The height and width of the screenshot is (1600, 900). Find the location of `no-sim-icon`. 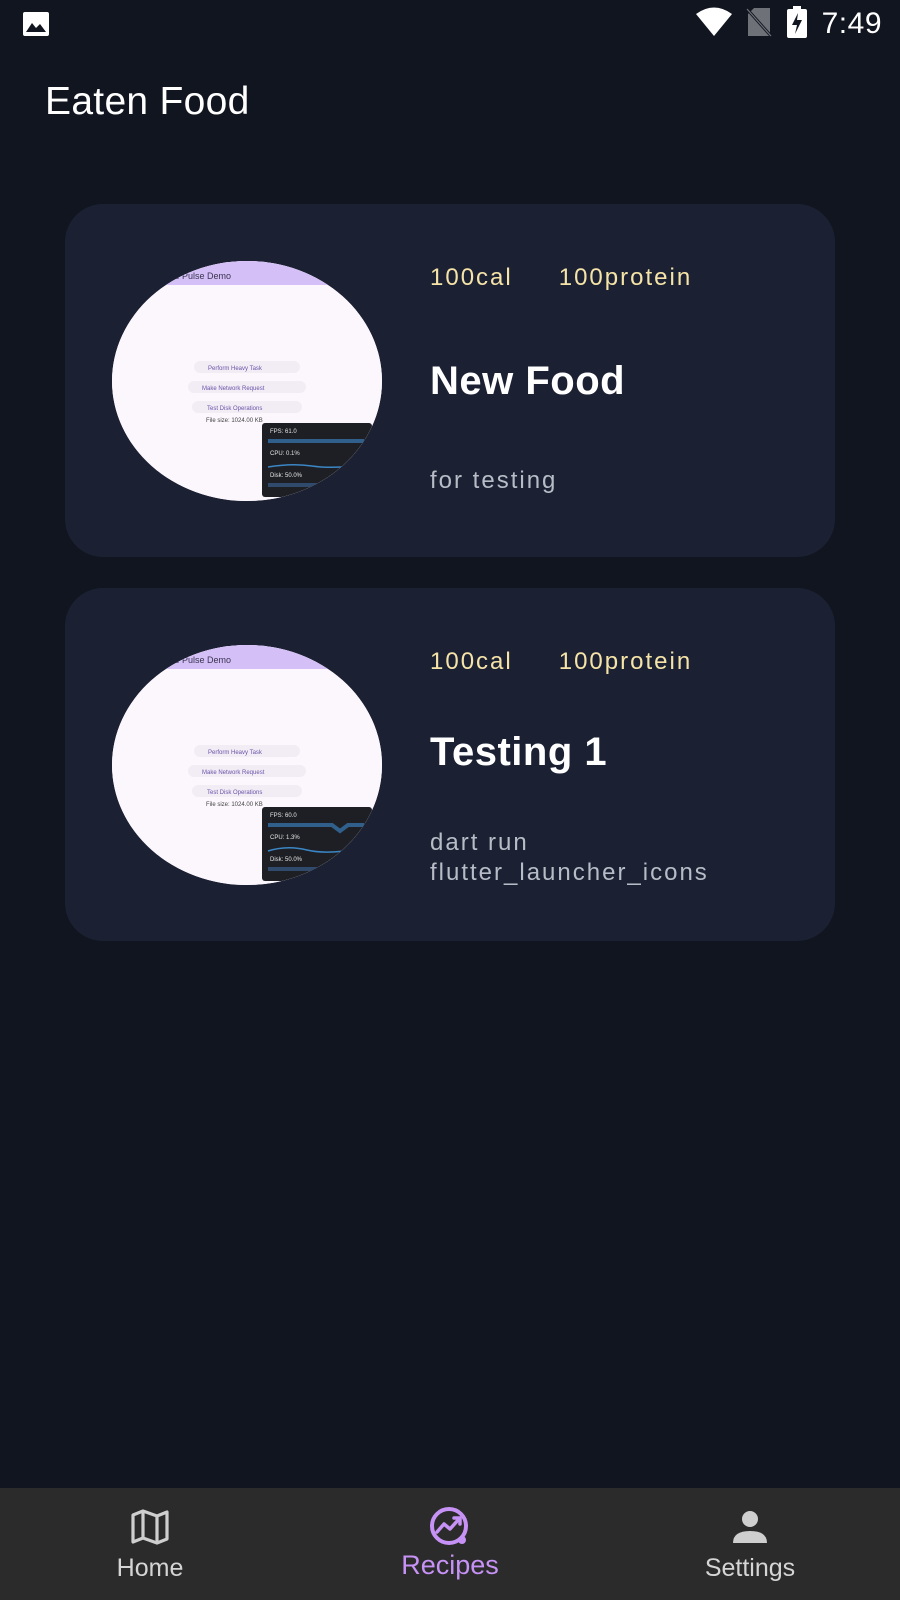

no-sim-icon is located at coordinates (758, 24).